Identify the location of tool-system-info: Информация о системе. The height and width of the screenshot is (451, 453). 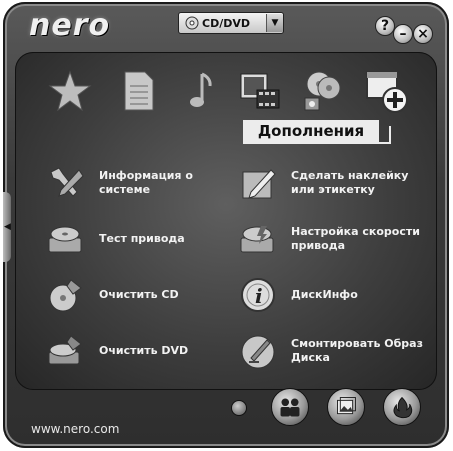
(140, 183).